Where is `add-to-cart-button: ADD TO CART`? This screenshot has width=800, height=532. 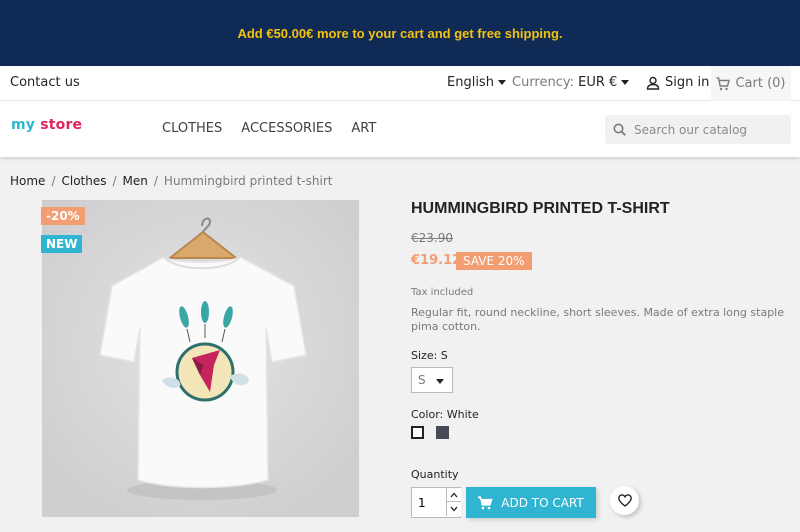
add-to-cart-button: ADD TO CART is located at coordinates (531, 502).